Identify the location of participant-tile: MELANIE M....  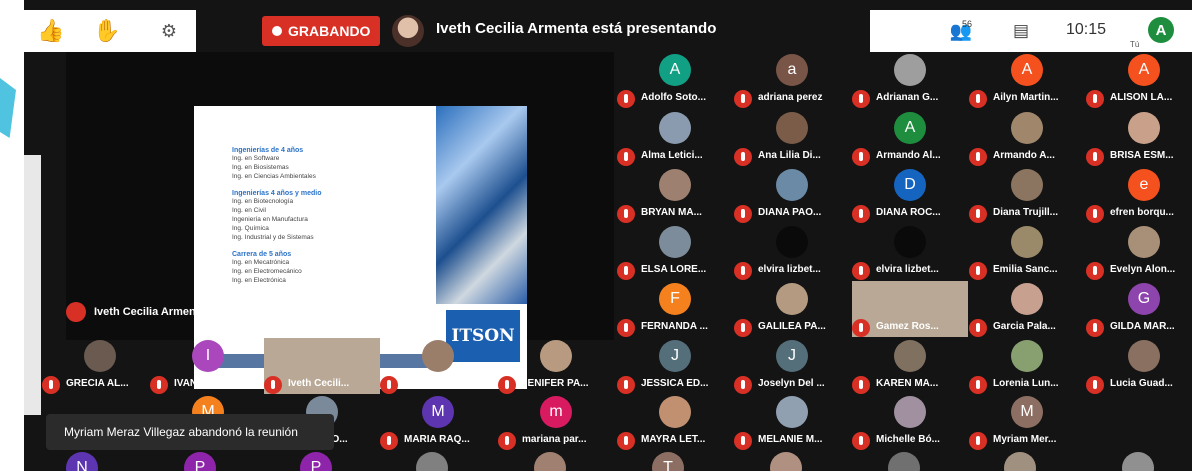
(792, 422).